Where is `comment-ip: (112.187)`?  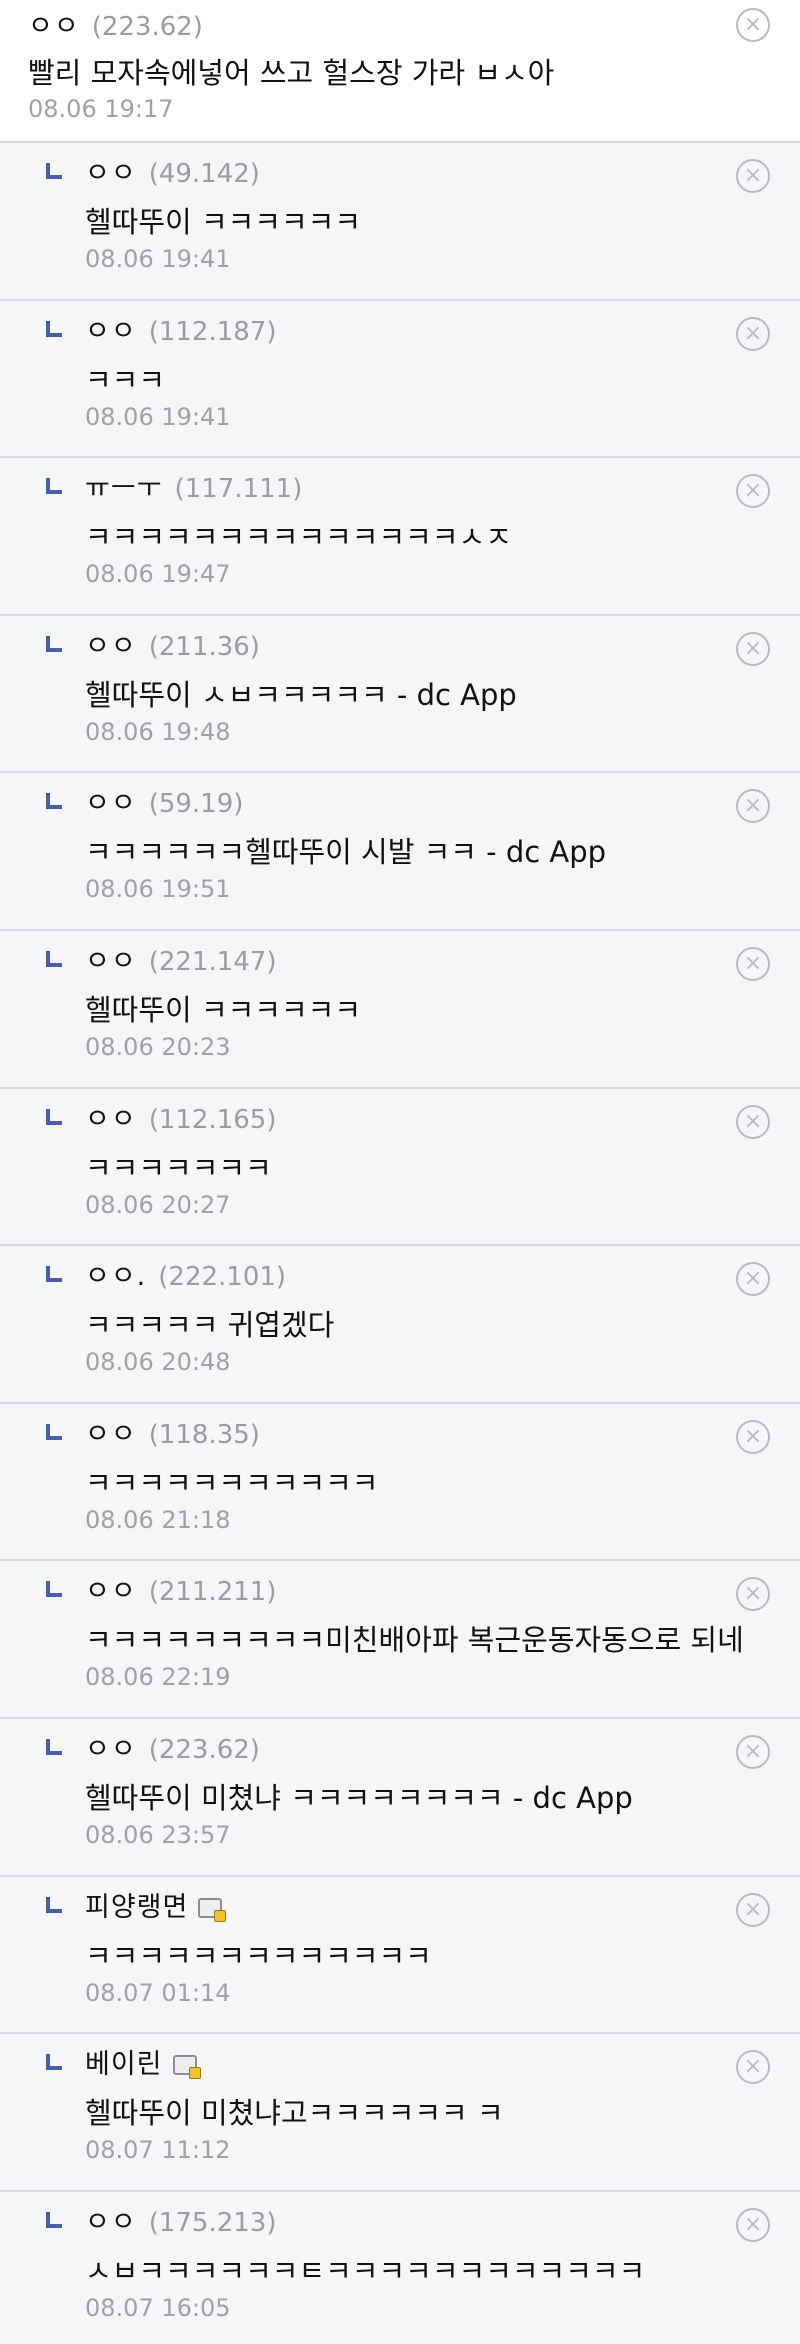 comment-ip: (112.187) is located at coordinates (212, 331).